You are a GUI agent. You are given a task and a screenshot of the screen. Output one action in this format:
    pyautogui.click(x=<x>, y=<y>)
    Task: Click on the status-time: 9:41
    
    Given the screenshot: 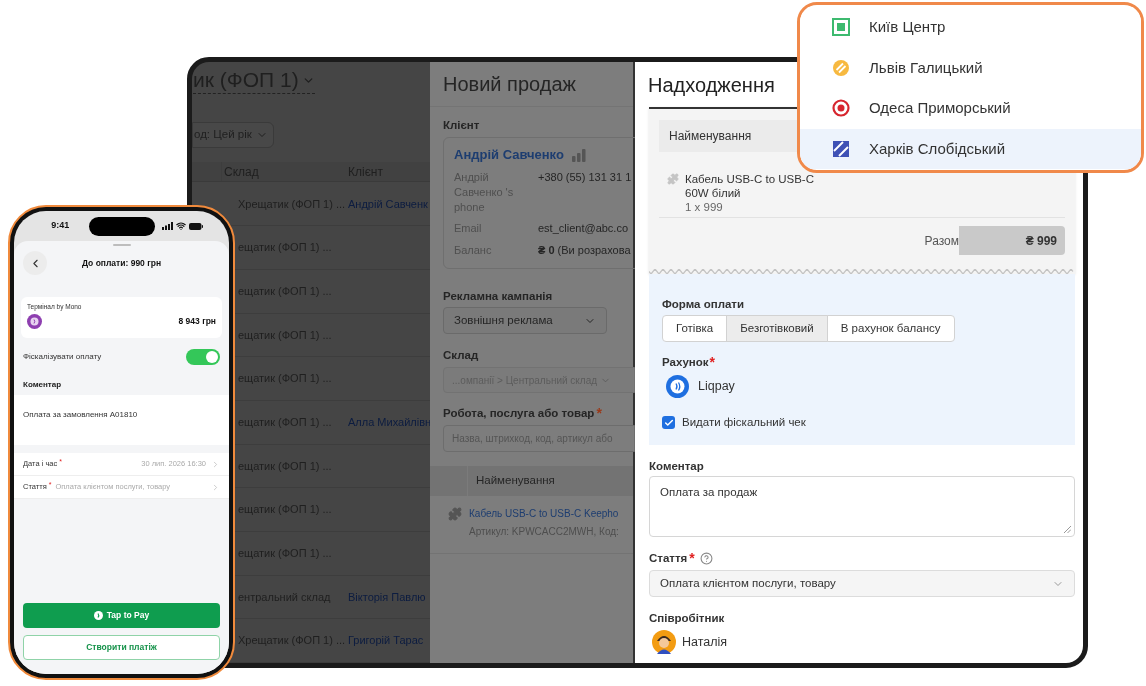 What is the action you would take?
    pyautogui.click(x=60, y=226)
    